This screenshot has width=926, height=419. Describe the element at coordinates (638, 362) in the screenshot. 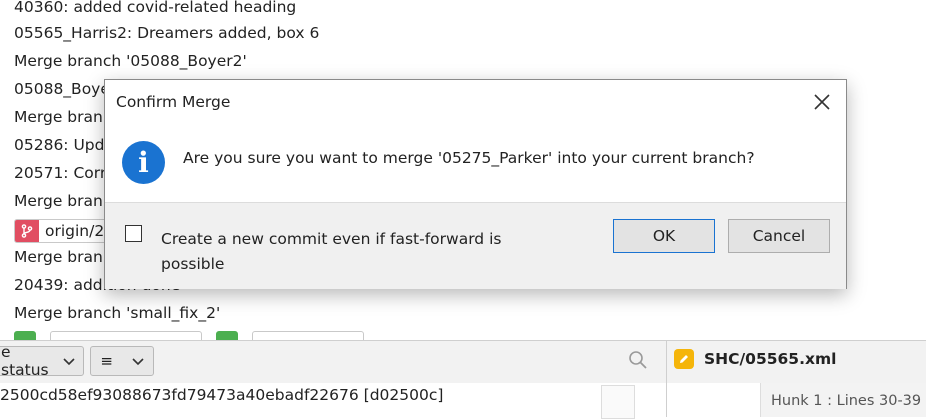

I see `search-icon` at that location.